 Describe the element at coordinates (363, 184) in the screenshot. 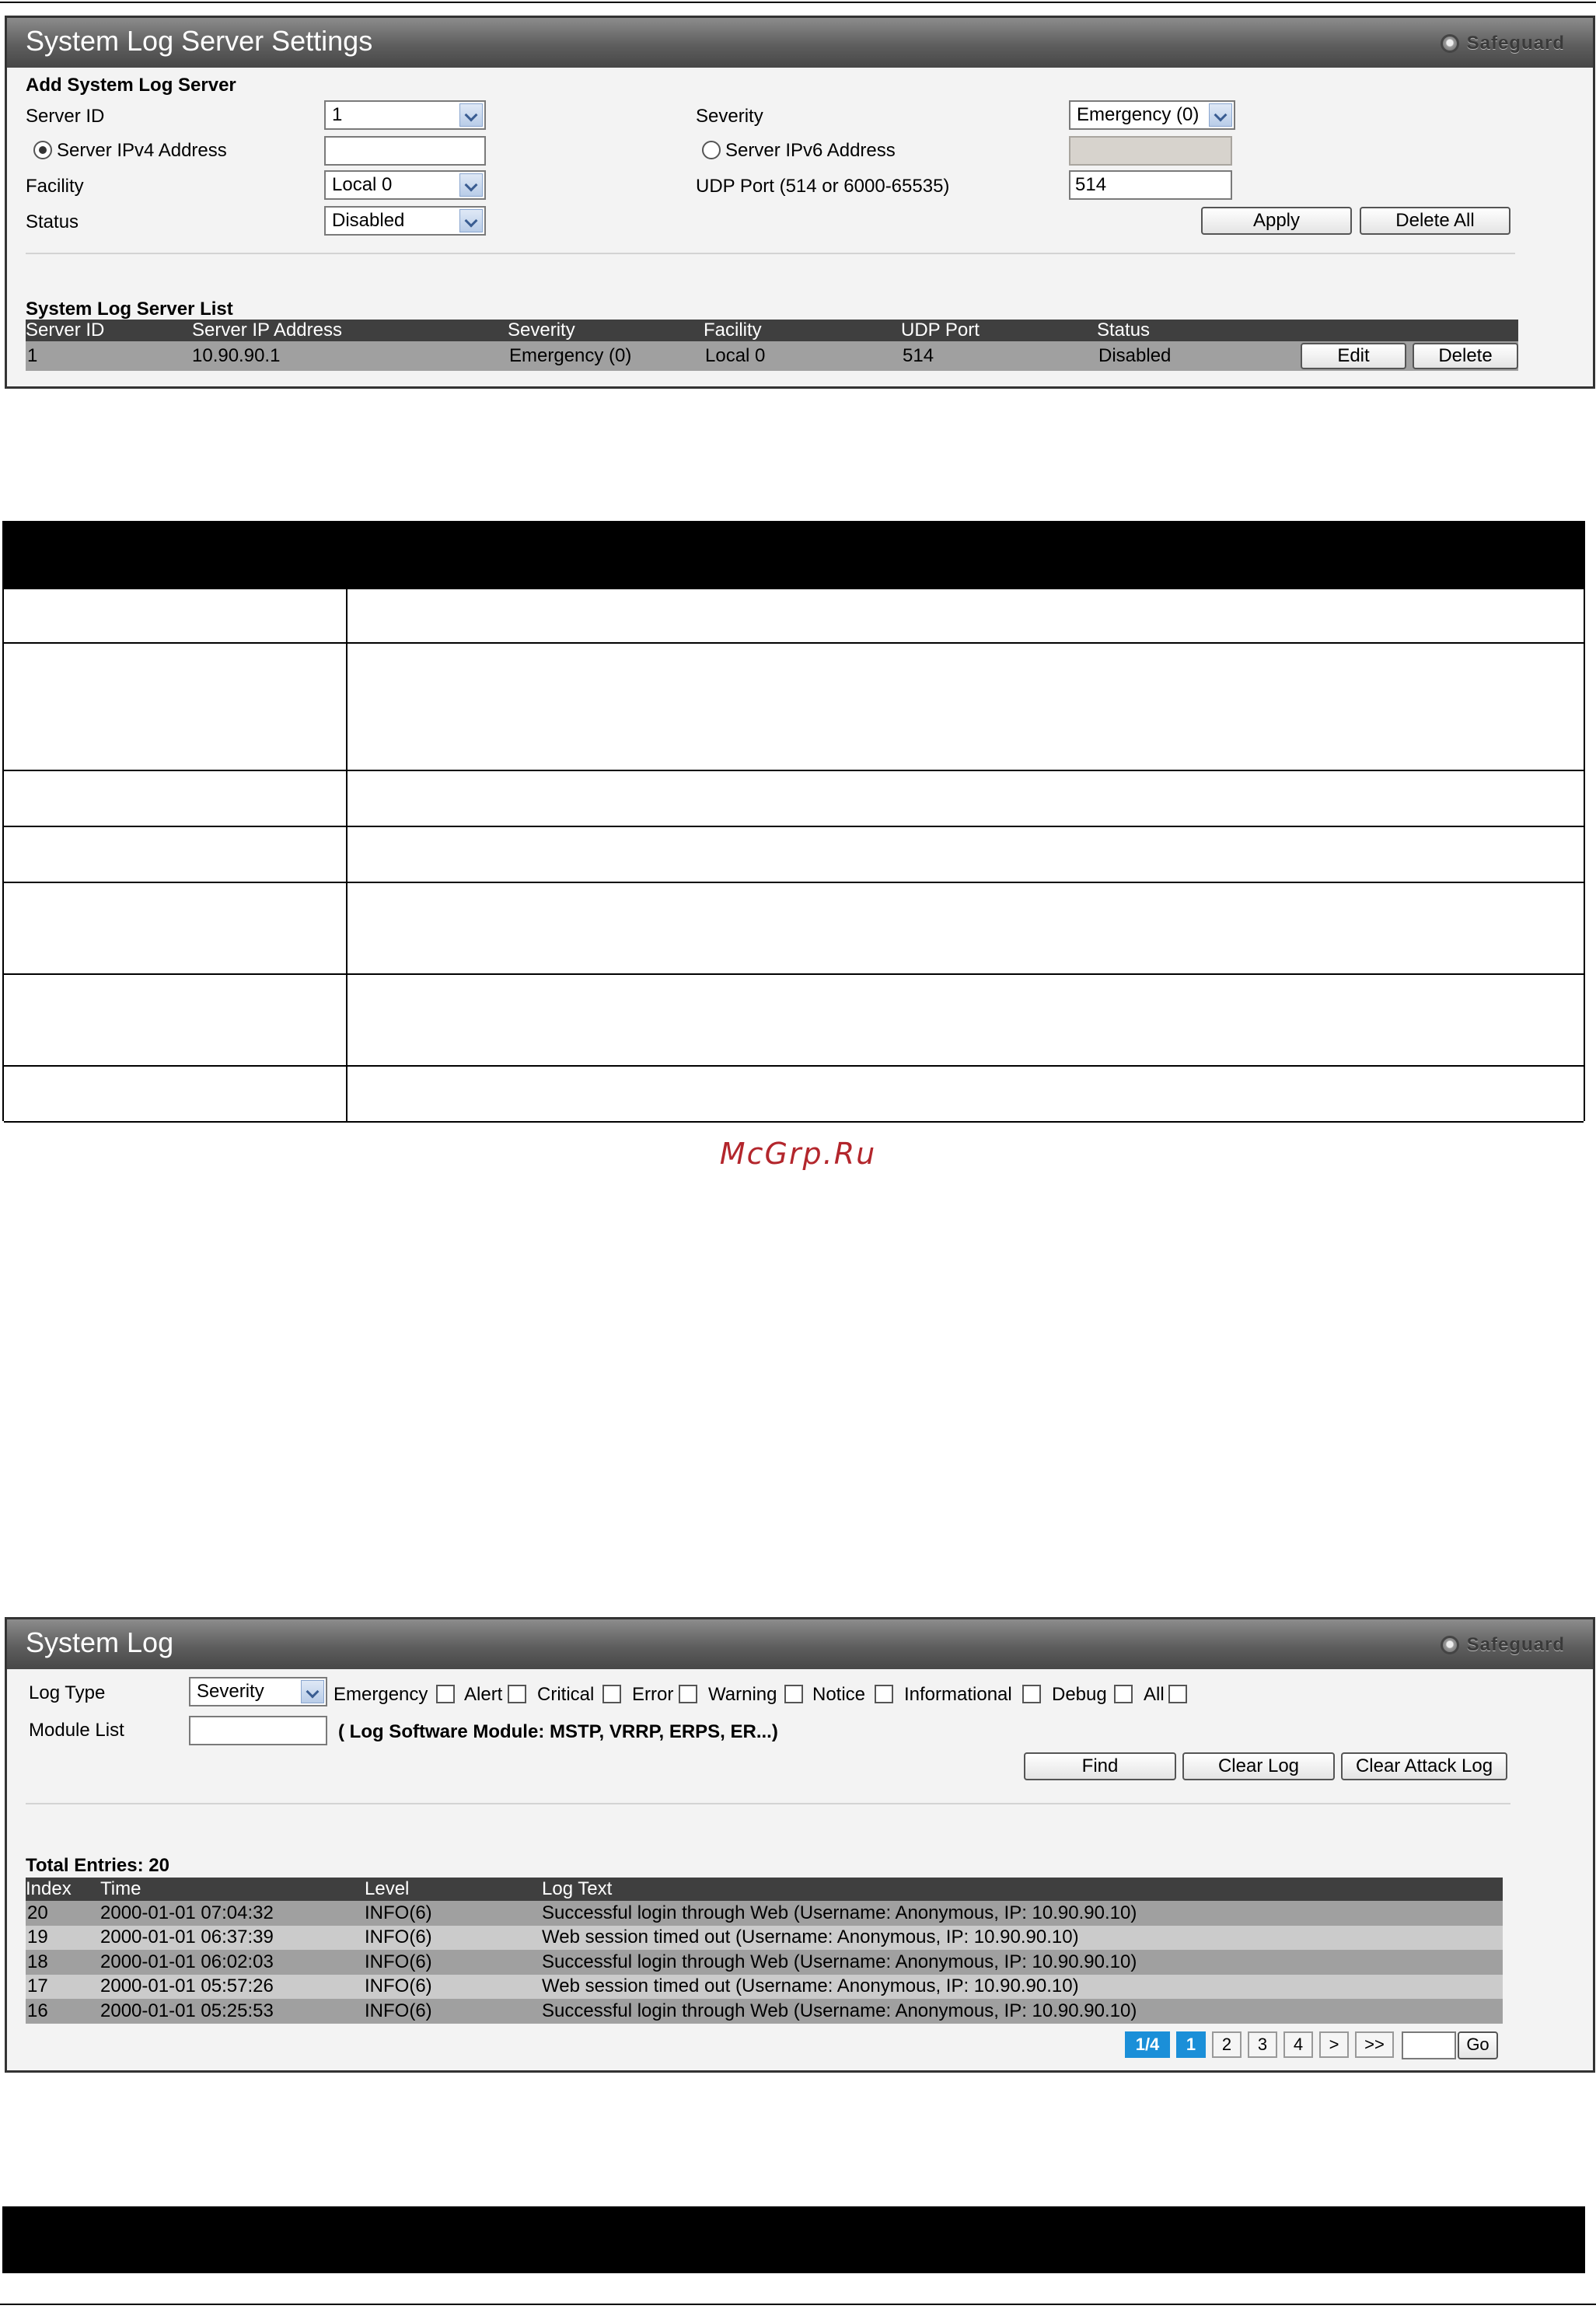

I see `facility-value: Local 0` at that location.